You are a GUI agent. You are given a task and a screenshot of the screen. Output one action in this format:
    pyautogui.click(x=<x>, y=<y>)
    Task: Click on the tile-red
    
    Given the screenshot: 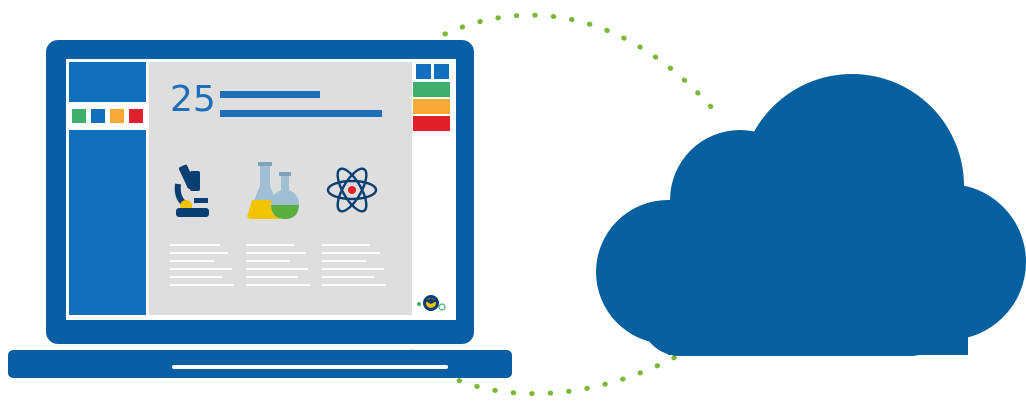 What is the action you would take?
    pyautogui.click(x=136, y=116)
    